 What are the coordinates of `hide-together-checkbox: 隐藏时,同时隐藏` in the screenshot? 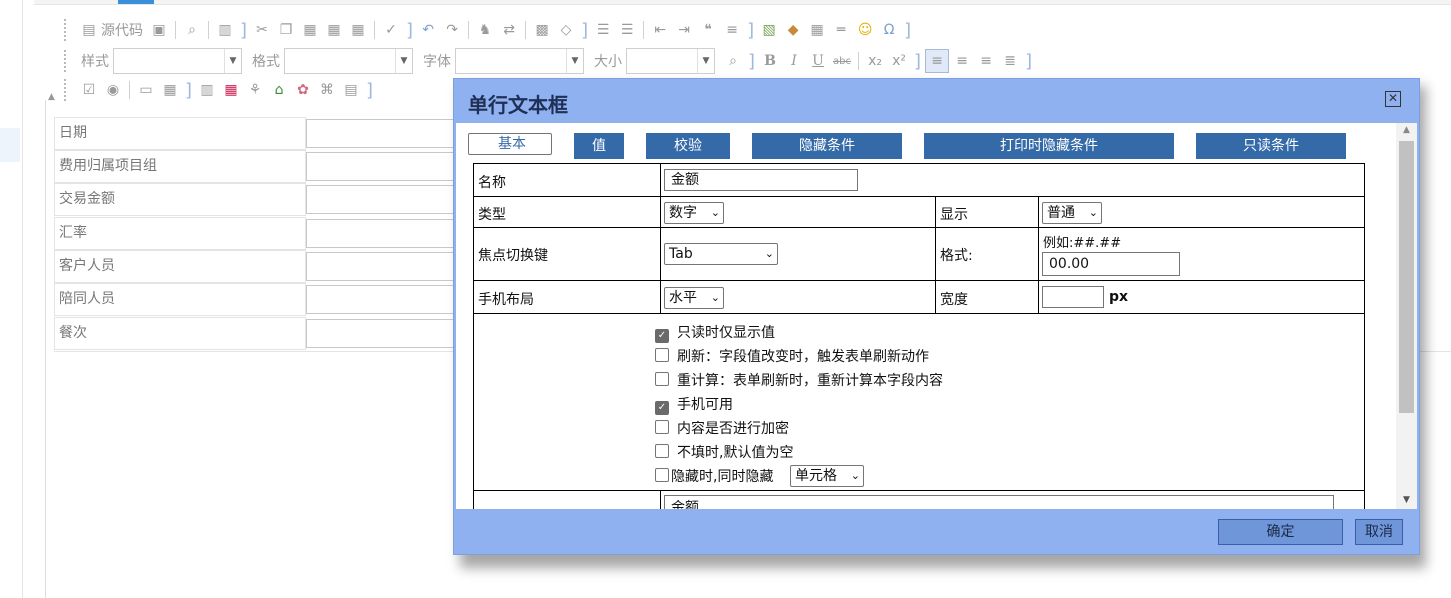 It's located at (714, 476).